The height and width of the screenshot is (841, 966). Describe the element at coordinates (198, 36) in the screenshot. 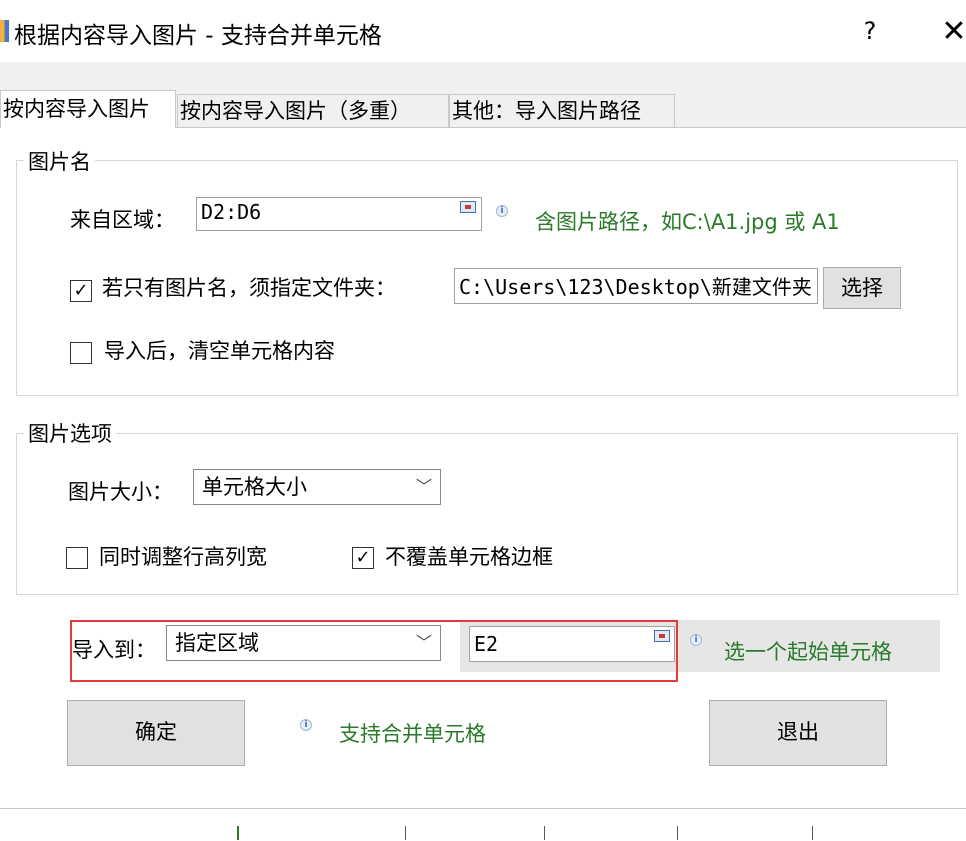

I see `window-title: 根据内容导入图片 - 支持合并单元格` at that location.